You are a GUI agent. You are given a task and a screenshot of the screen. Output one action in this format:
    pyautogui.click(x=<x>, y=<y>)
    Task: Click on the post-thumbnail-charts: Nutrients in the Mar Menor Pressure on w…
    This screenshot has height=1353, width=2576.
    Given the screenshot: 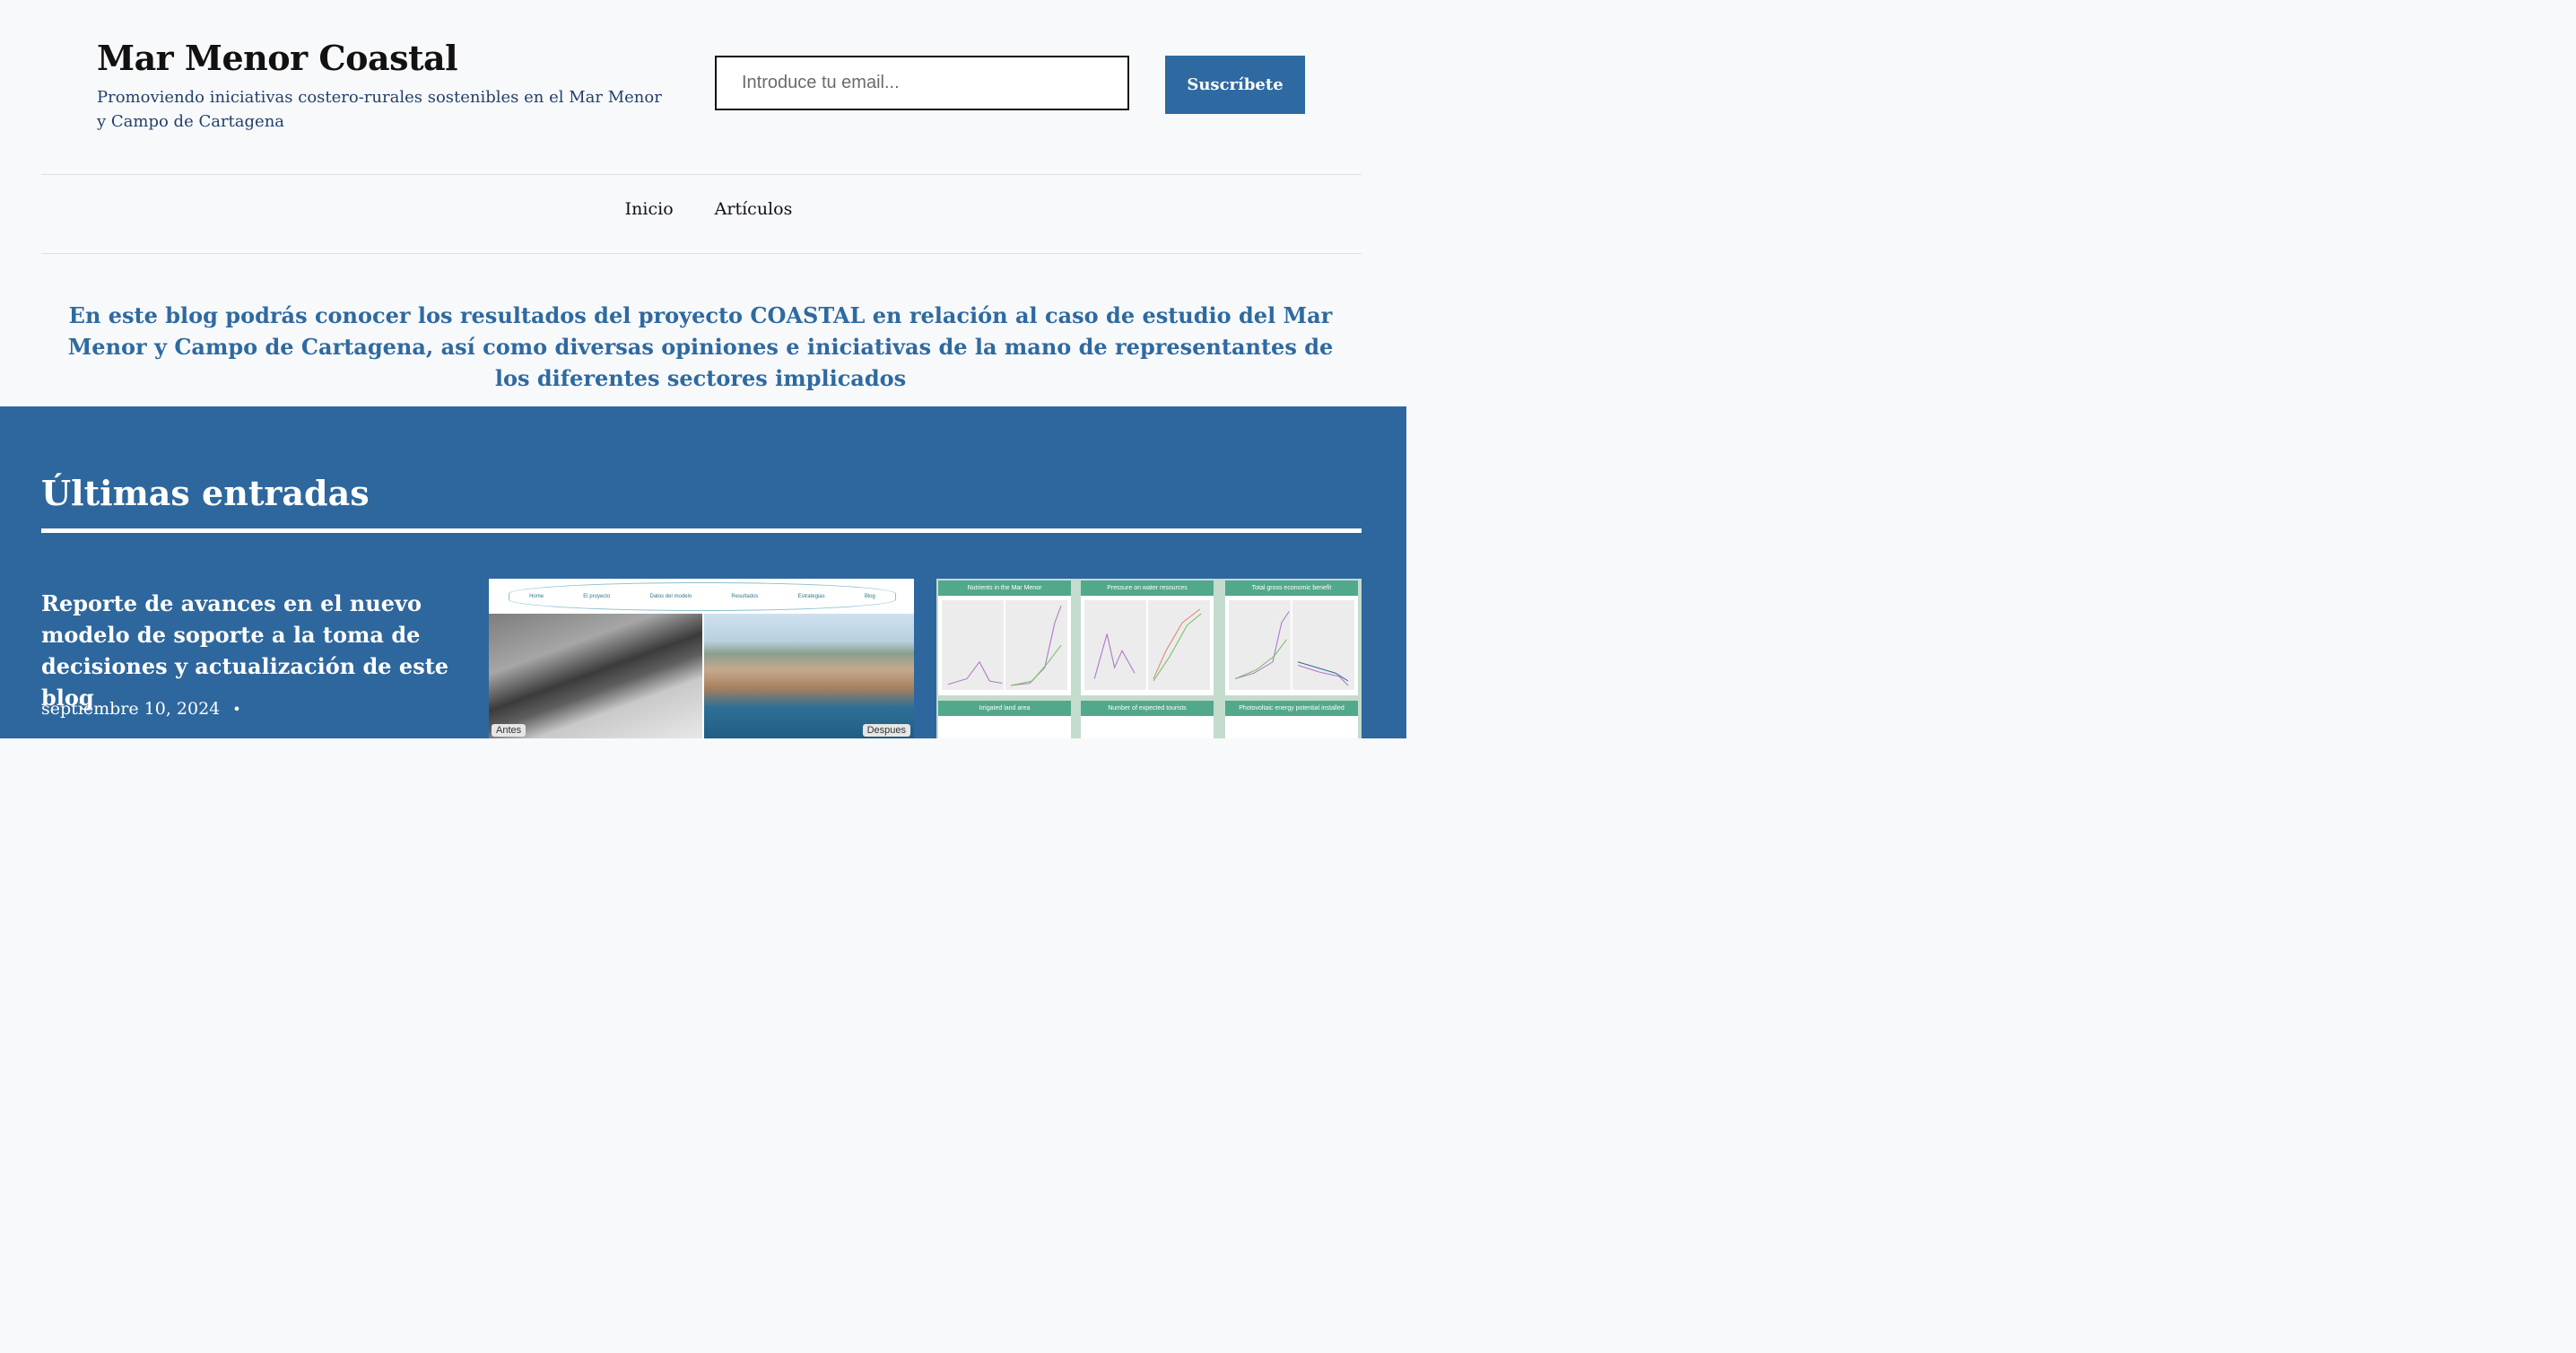 What is the action you would take?
    pyautogui.click(x=1149, y=658)
    